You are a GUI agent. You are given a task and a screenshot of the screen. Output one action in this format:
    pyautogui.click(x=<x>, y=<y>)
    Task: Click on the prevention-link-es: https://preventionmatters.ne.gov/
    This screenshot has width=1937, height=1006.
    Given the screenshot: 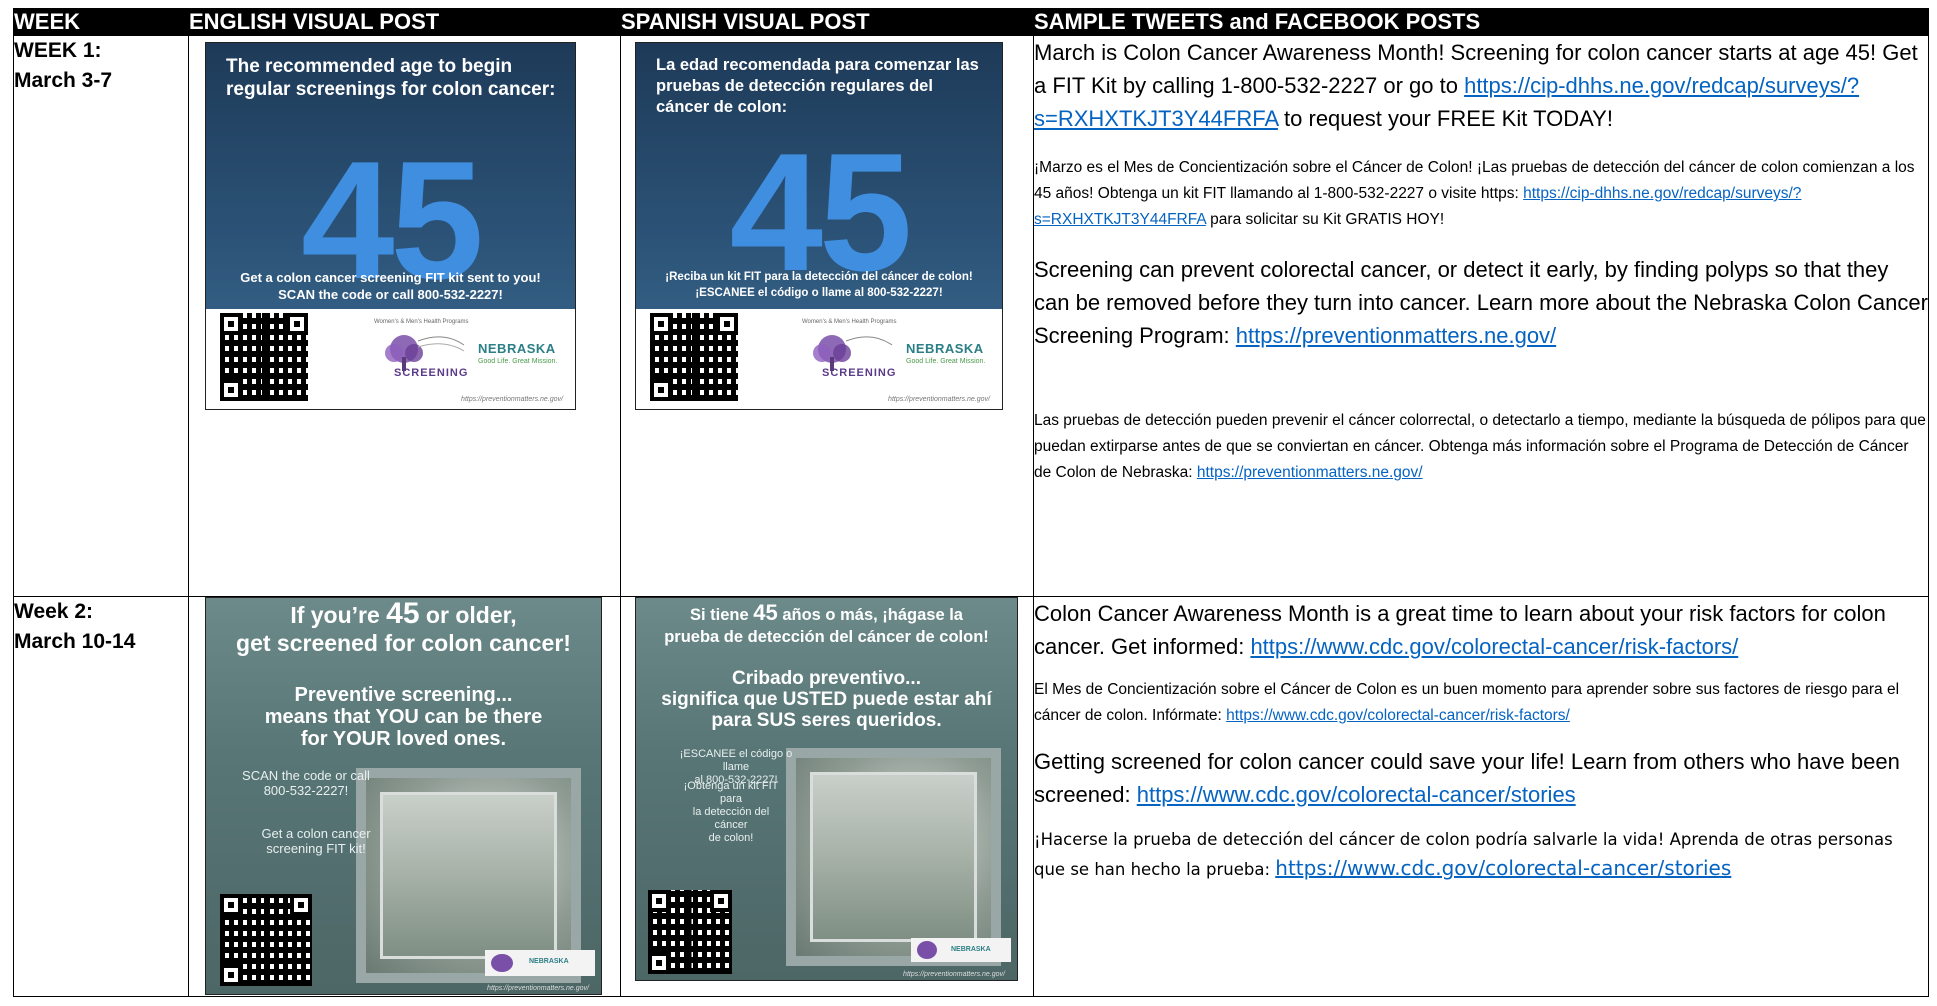 What is the action you would take?
    pyautogui.click(x=1310, y=472)
    